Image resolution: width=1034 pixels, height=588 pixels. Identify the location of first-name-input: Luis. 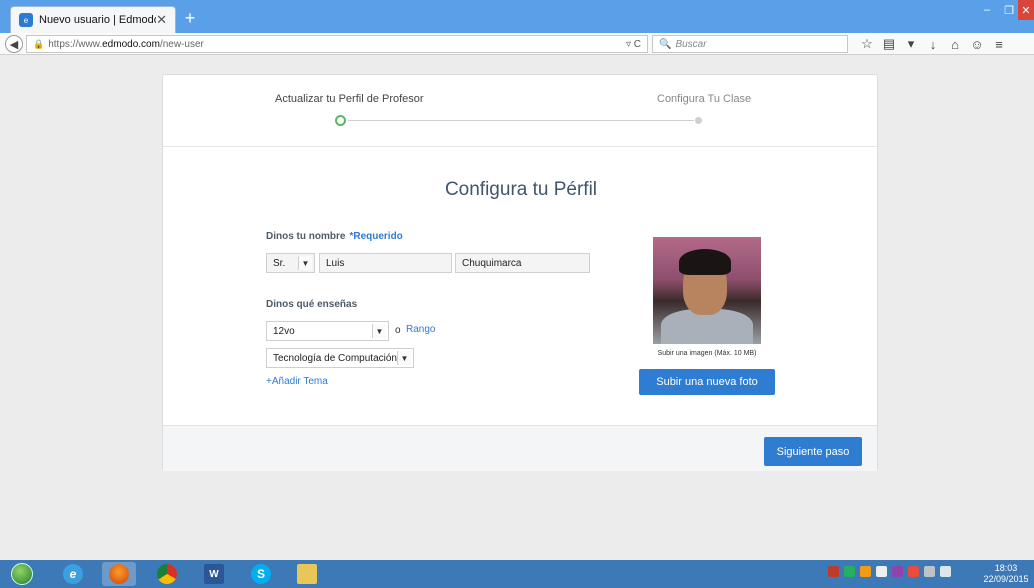
(385, 263).